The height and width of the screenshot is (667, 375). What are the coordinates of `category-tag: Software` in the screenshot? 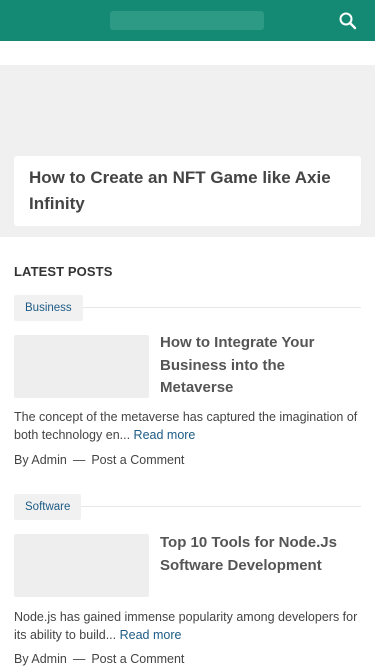 It's located at (48, 507).